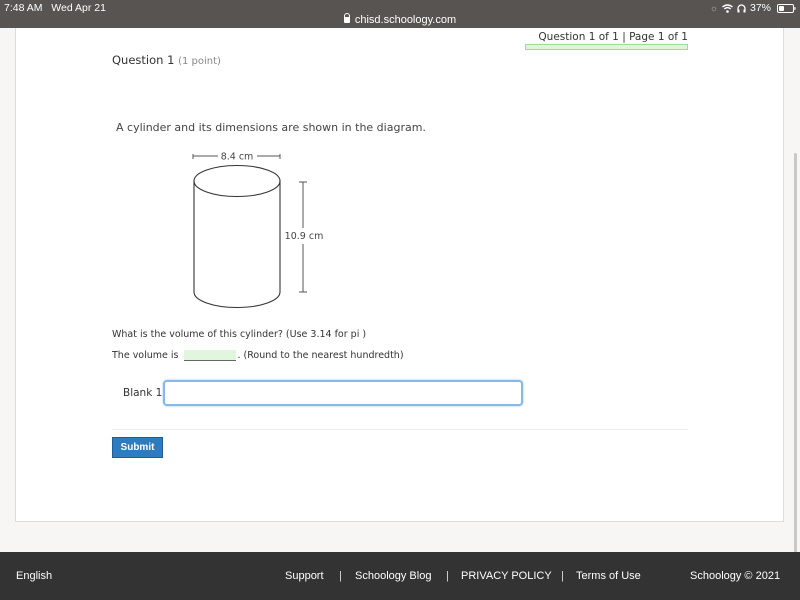  What do you see at coordinates (741, 7) in the screenshot?
I see `headphones-icon` at bounding box center [741, 7].